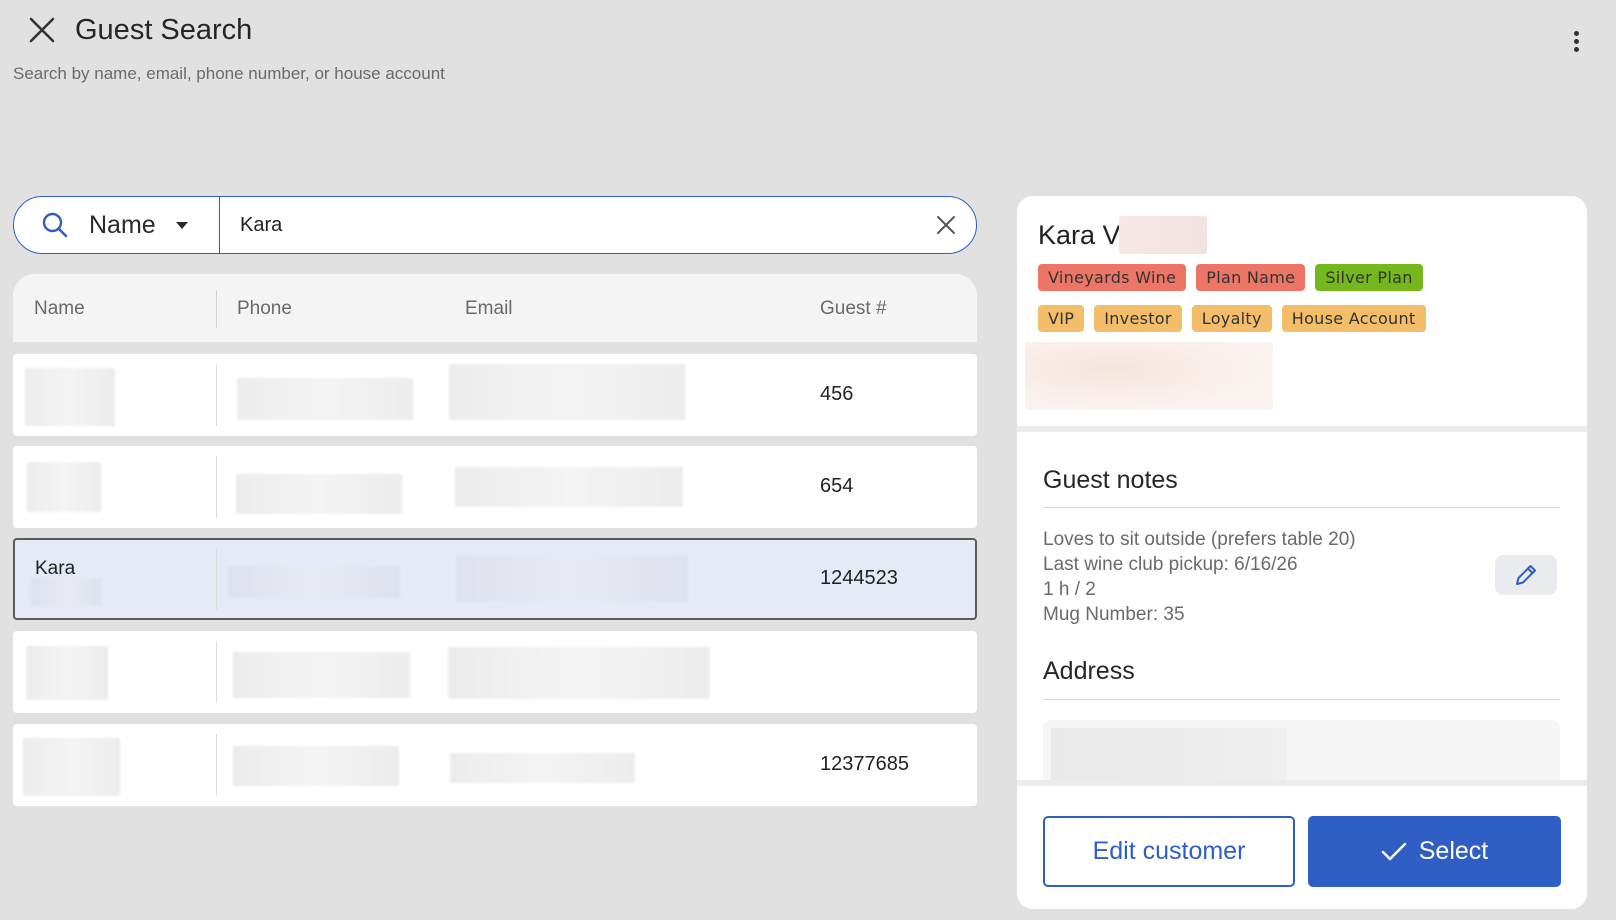  What do you see at coordinates (837, 486) in the screenshot?
I see `guest-number: 654` at bounding box center [837, 486].